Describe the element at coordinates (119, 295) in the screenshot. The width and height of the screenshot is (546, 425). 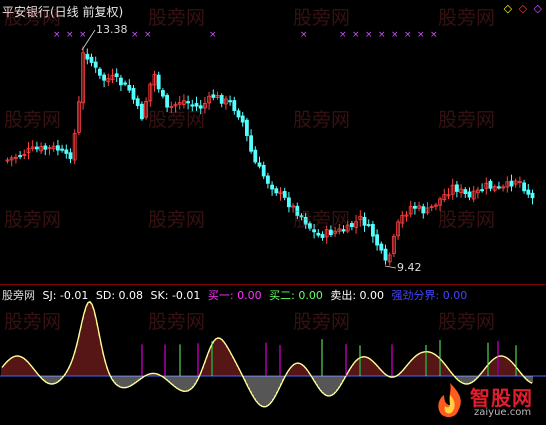
I see `sd-value: SD: 0.08` at that location.